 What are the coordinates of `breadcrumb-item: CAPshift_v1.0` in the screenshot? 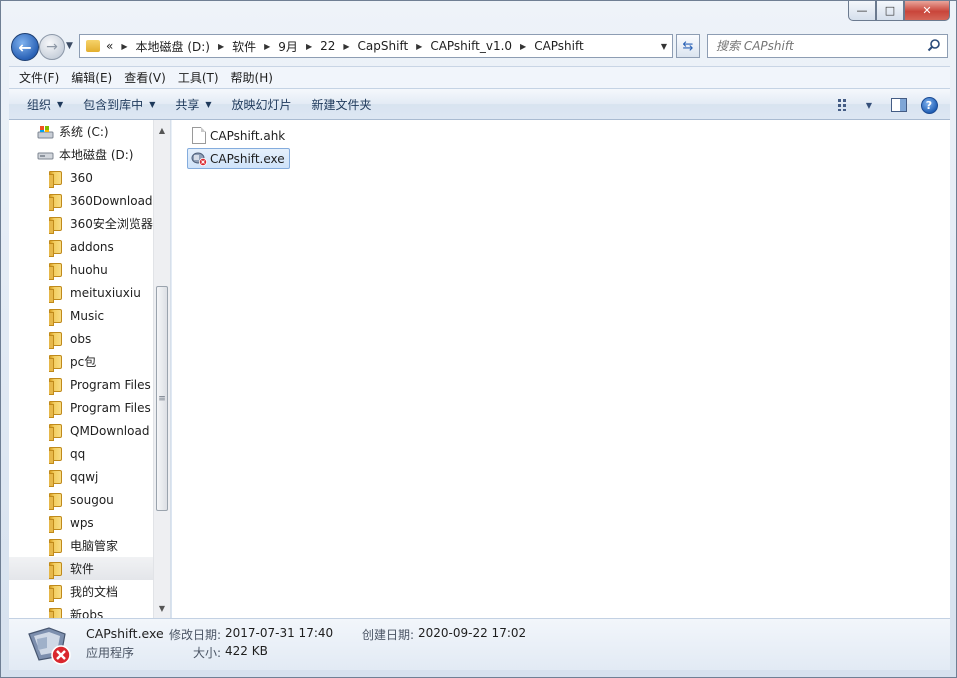 It's located at (471, 46).